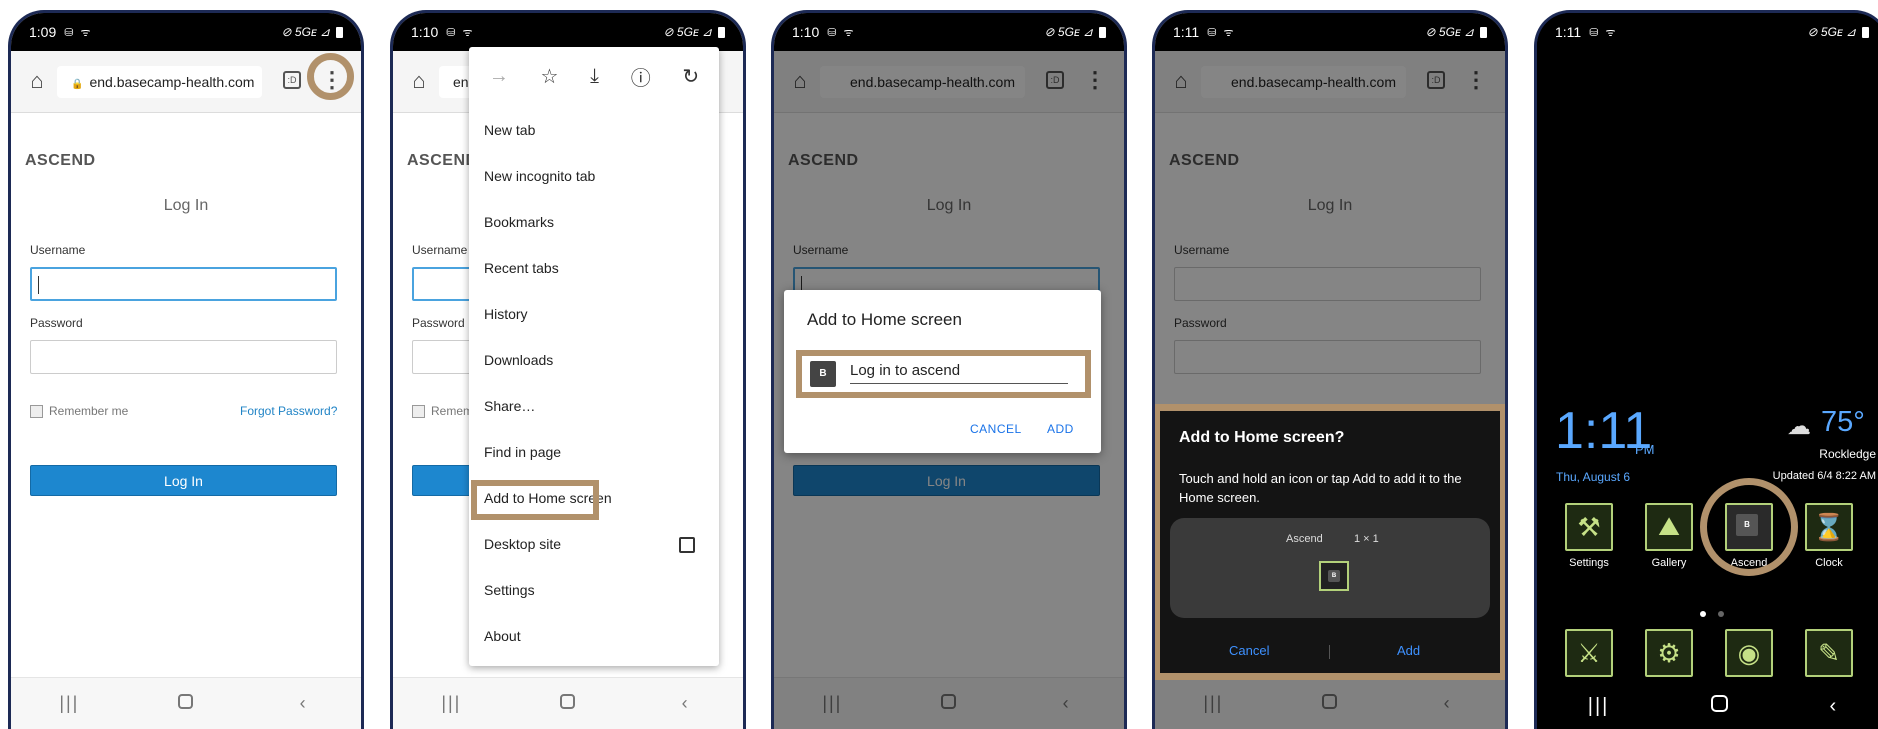 The height and width of the screenshot is (729, 1878). Describe the element at coordinates (186, 205) in the screenshot. I see `login-heading: Log In` at that location.